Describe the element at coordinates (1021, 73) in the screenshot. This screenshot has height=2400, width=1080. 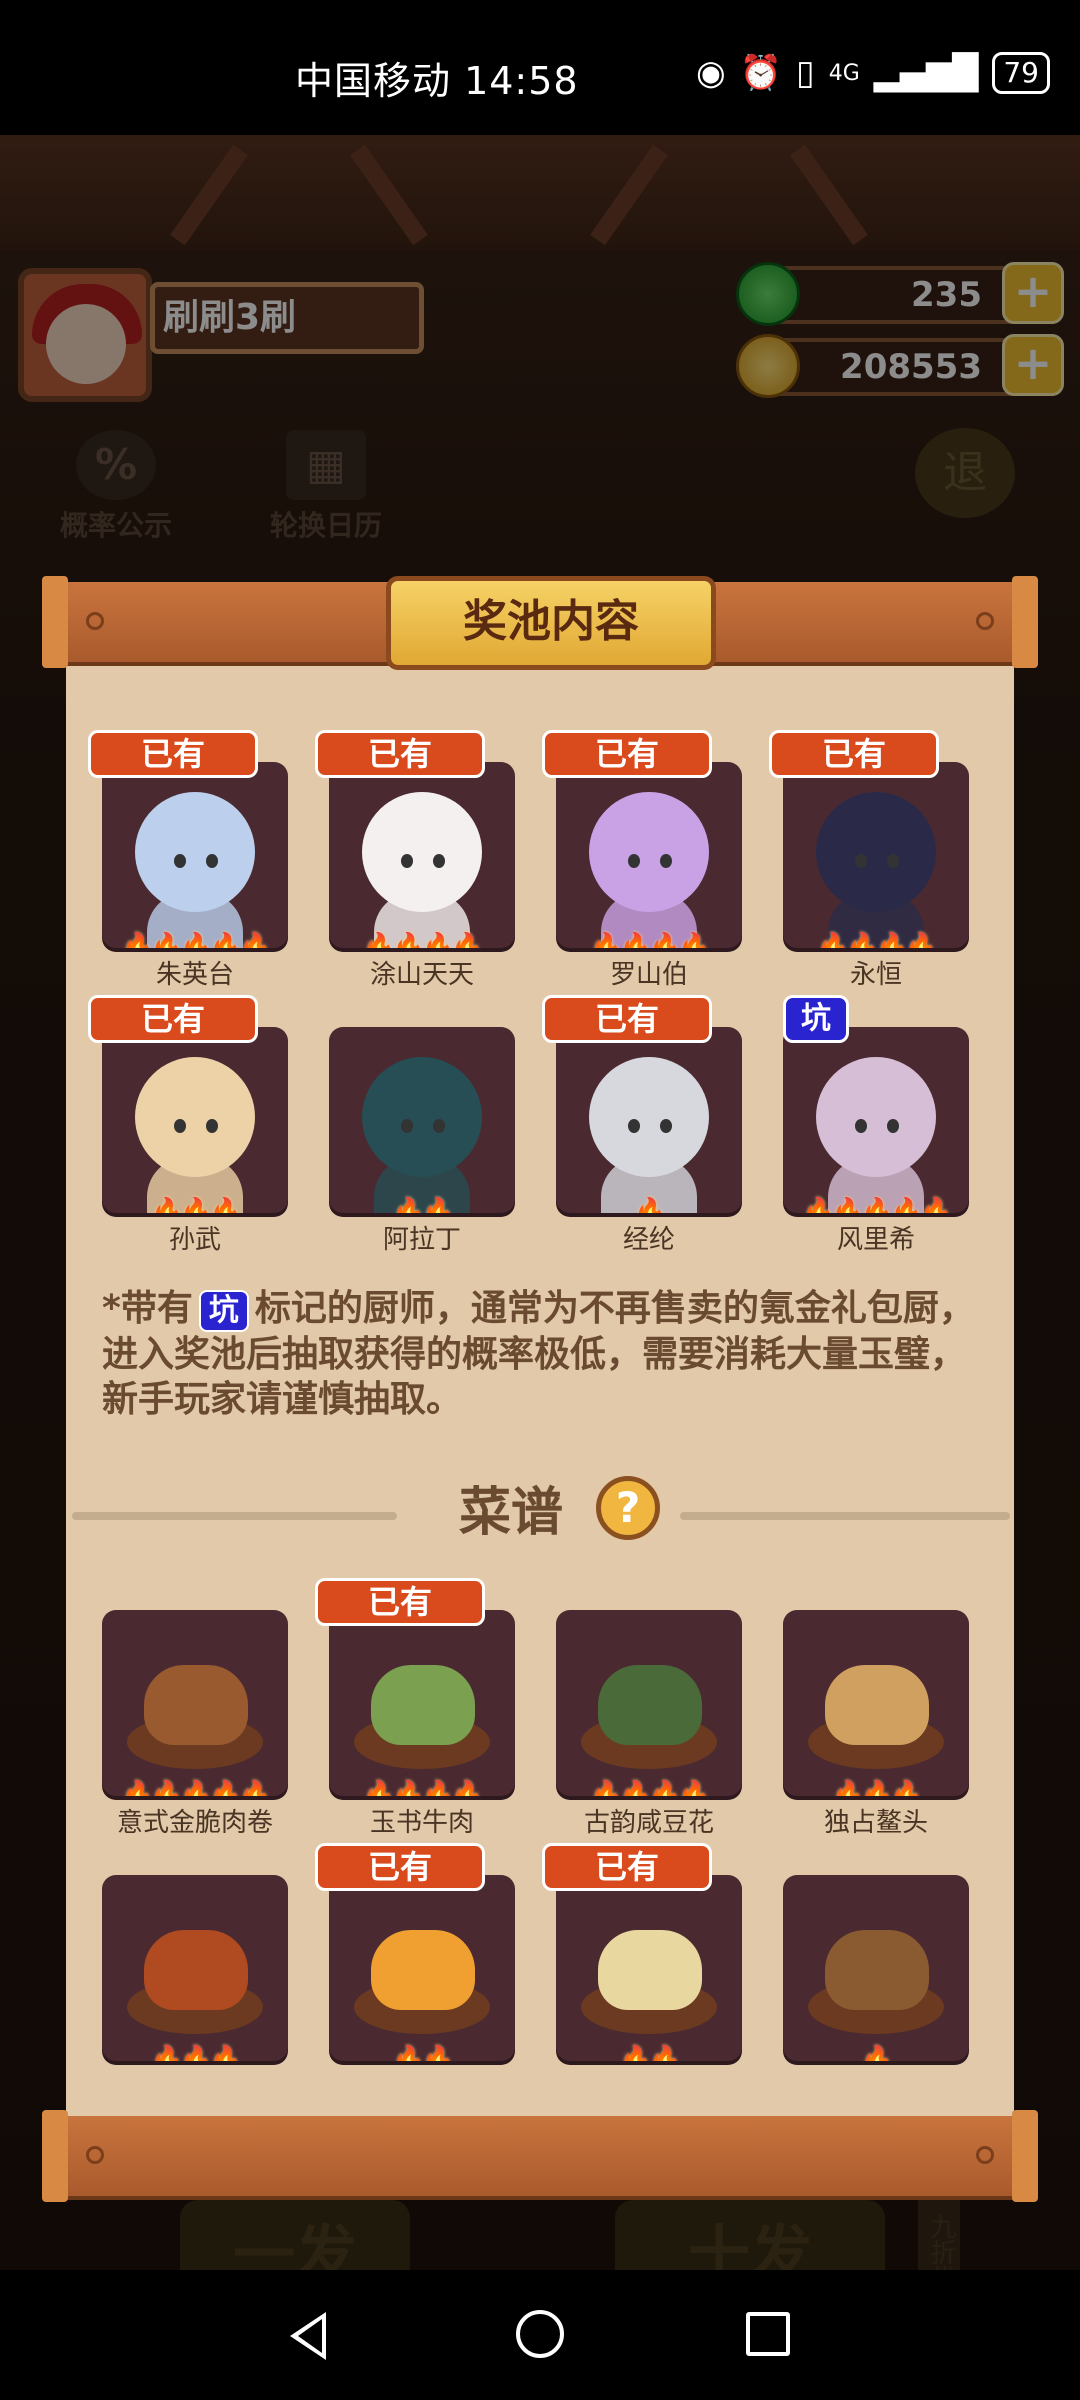
I see `battery-indicator: 79` at that location.